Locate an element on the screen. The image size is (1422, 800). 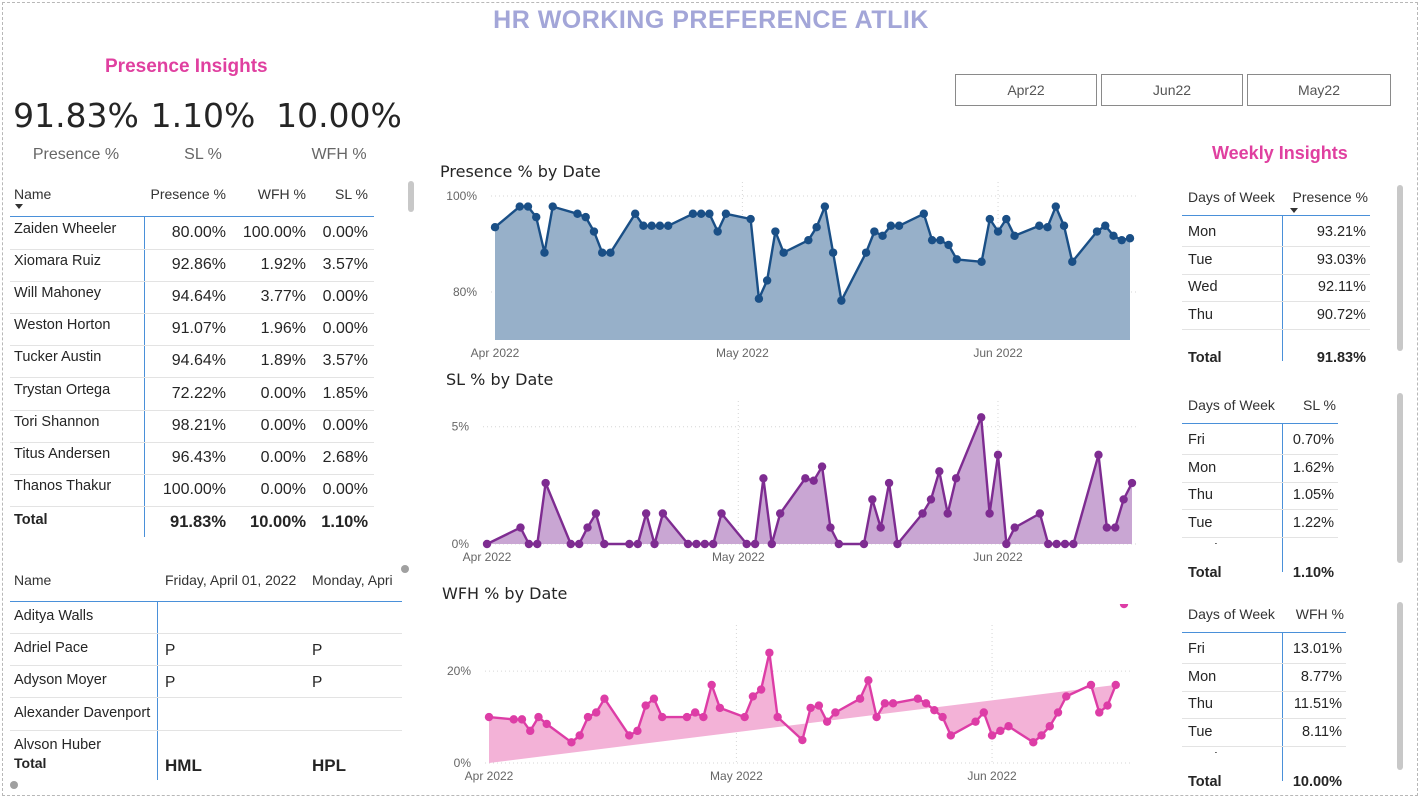
matrix-header-0: Name is located at coordinates (84, 580).